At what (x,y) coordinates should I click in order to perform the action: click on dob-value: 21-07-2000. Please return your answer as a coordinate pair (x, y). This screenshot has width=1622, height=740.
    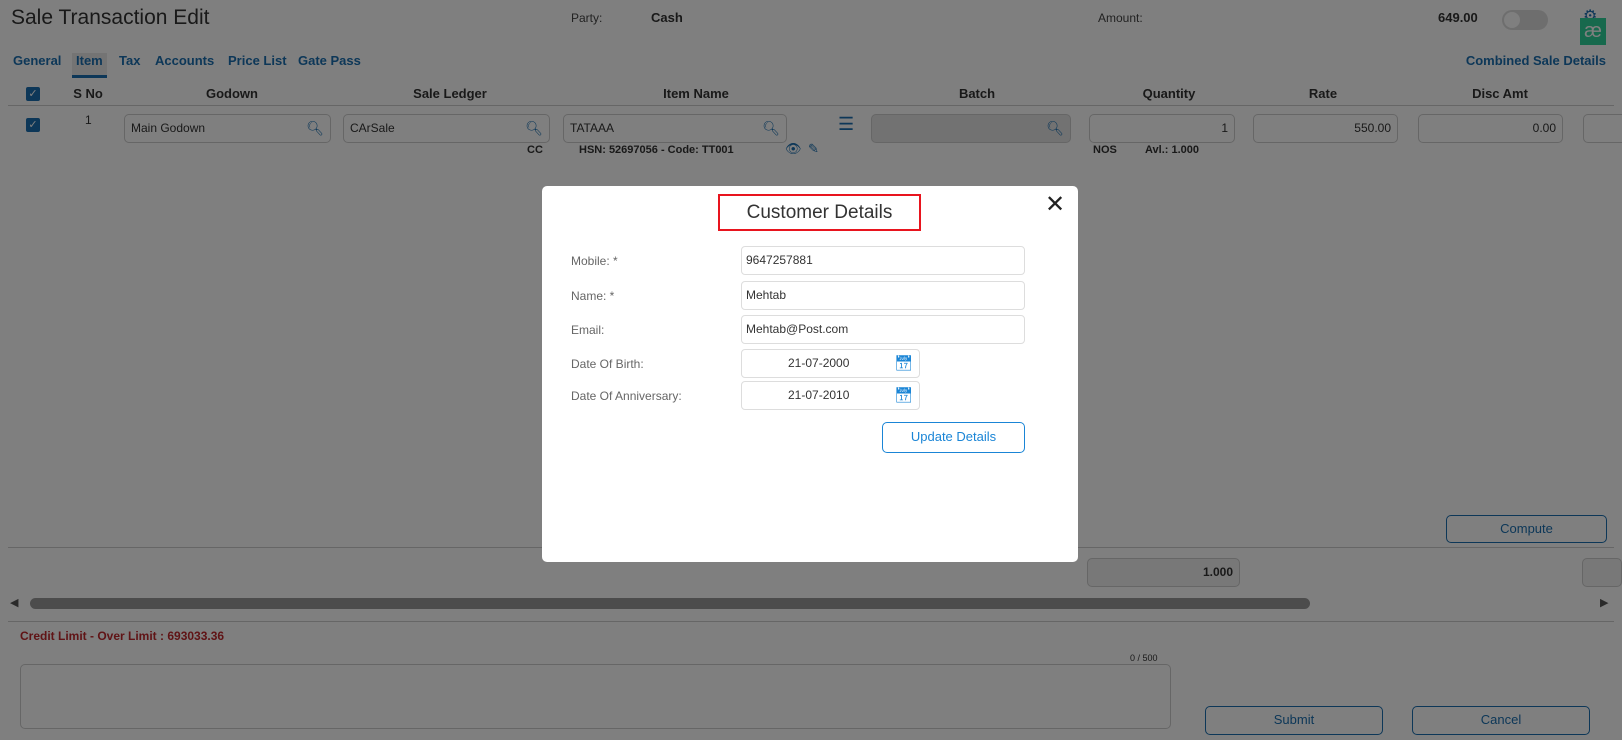
    Looking at the image, I should click on (819, 363).